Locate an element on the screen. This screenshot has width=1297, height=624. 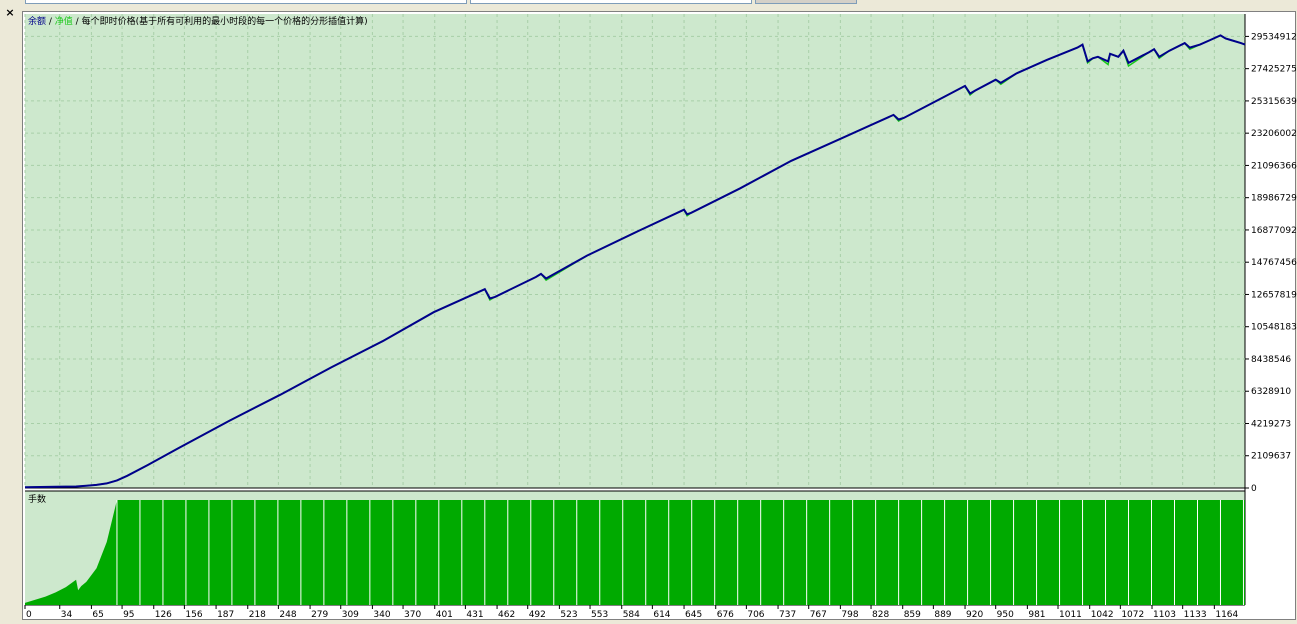
x-tick-label: 950 is located at coordinates (1005, 615).